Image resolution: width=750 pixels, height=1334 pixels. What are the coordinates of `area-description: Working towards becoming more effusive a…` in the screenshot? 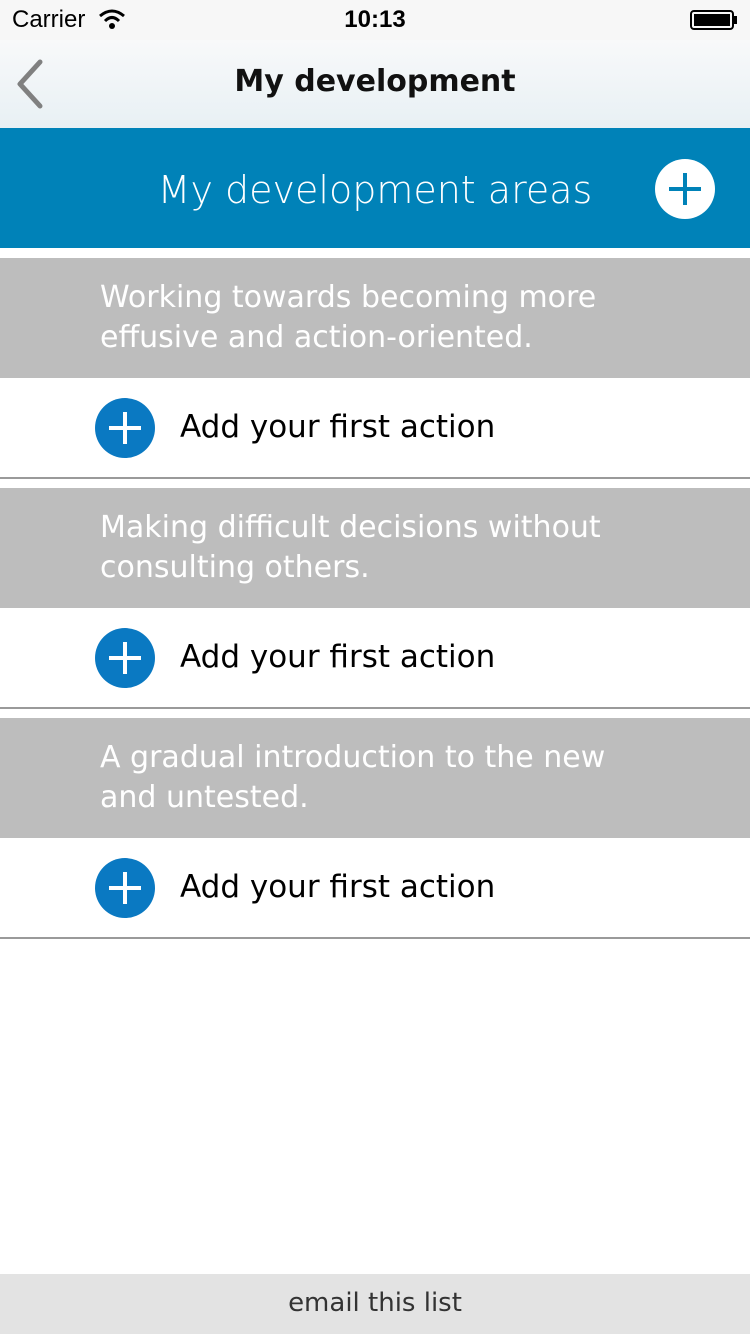 It's located at (348, 317).